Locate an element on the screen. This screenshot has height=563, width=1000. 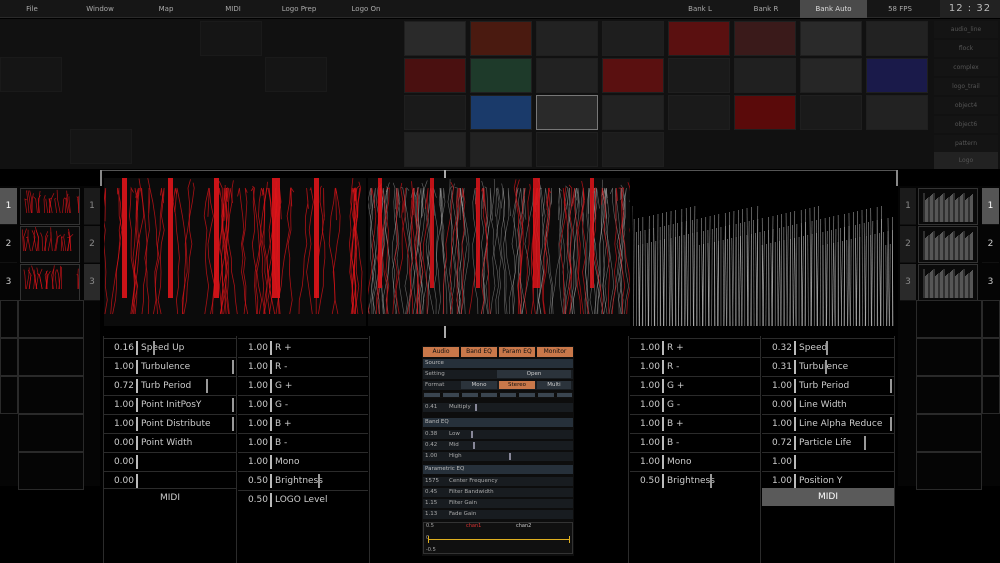
right-param-row: 0.31 Turbulence is located at coordinates (828, 366).